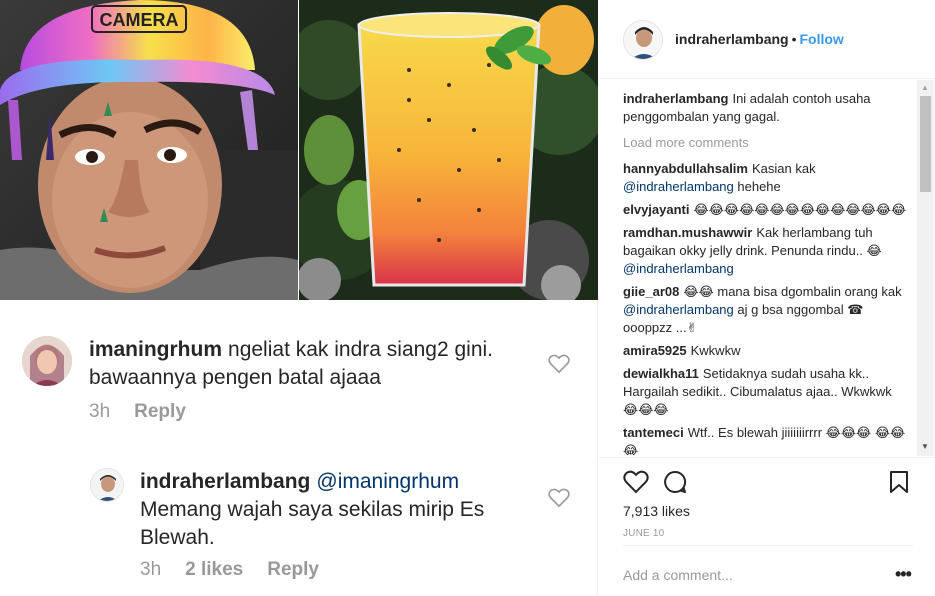 The height and width of the screenshot is (596, 935). Describe the element at coordinates (675, 98) in the screenshot. I see `caption-username: indraherlambang` at that location.